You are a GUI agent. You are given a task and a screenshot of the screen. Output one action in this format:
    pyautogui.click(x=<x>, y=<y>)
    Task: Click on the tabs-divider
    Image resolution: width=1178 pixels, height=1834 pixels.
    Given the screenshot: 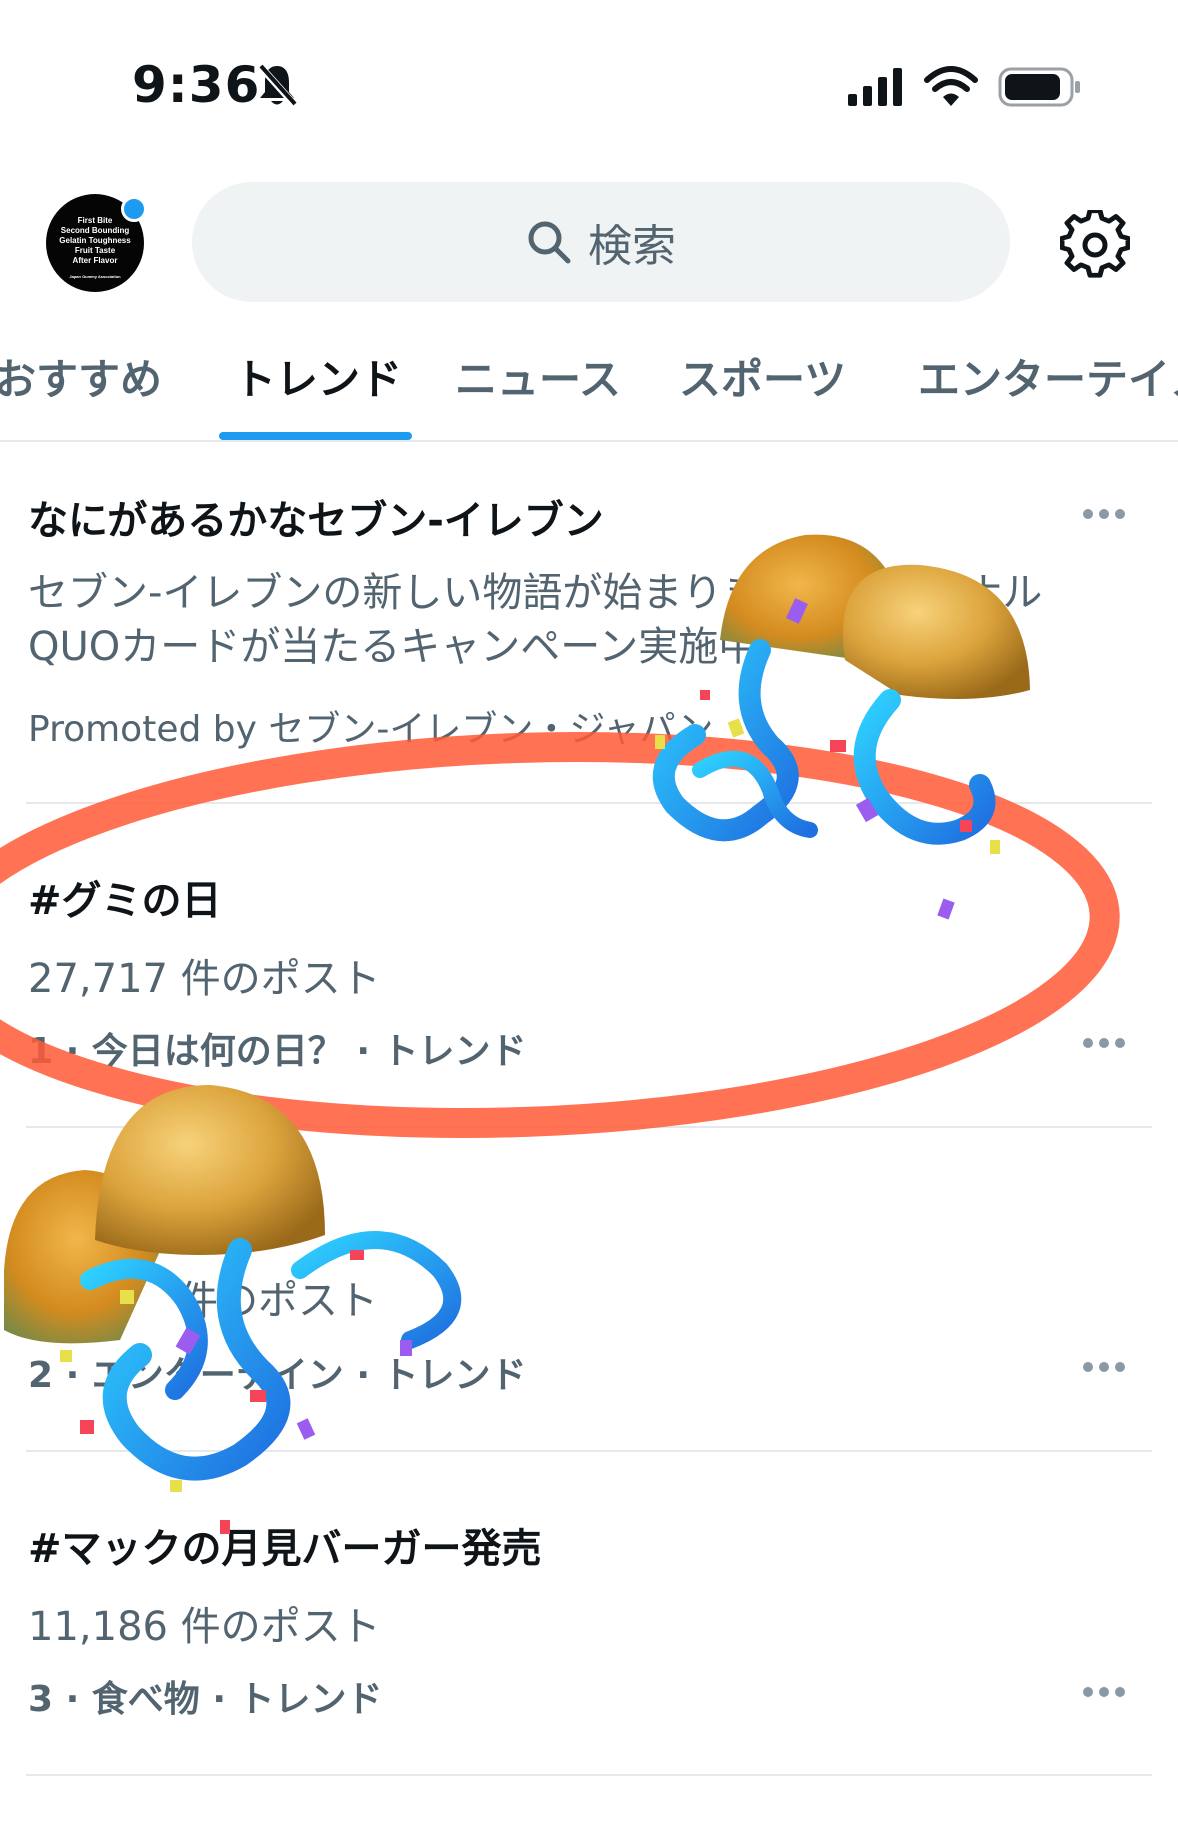 What is the action you would take?
    pyautogui.click(x=589, y=441)
    